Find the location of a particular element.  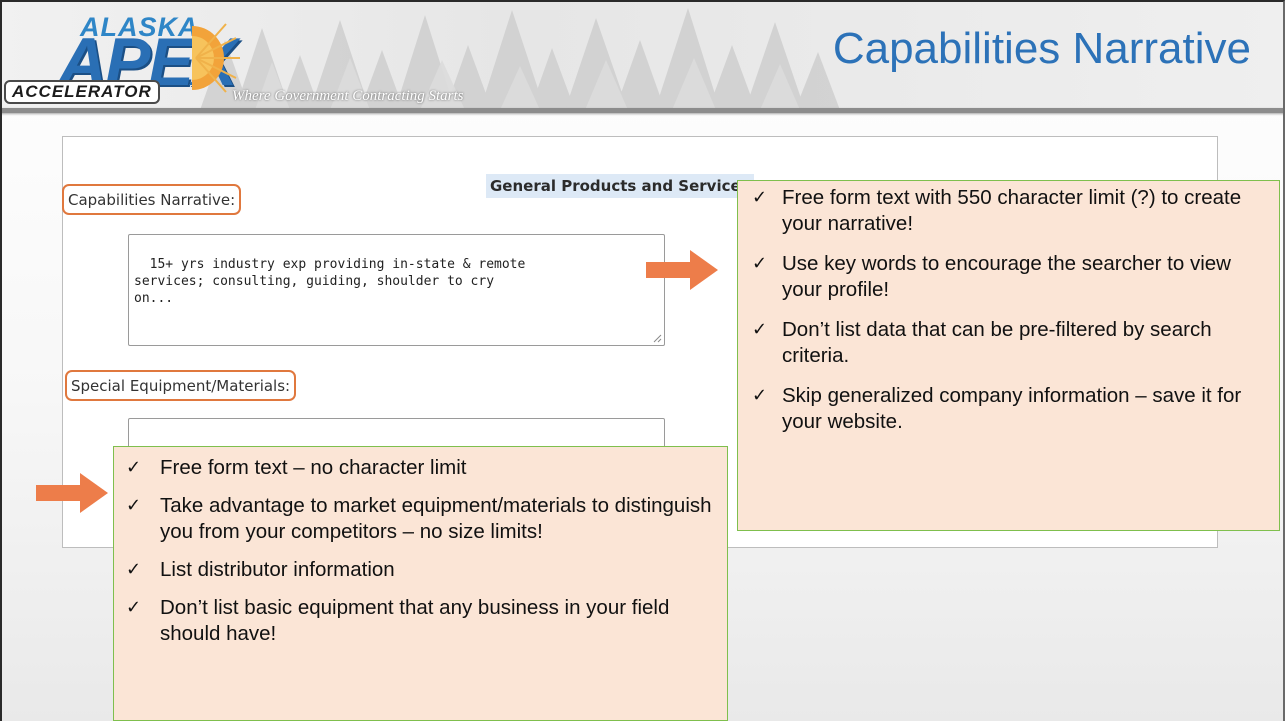

sunburst-icon is located at coordinates (216, 58).